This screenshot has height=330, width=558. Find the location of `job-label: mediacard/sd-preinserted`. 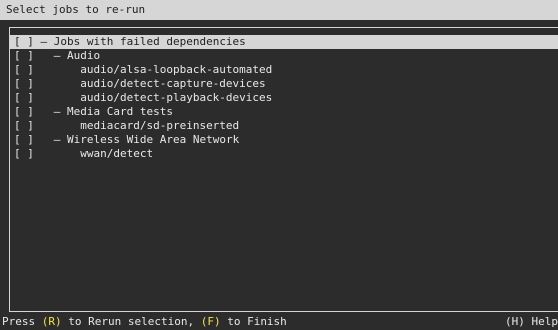

job-label: mediacard/sd-preinserted is located at coordinates (160, 125).